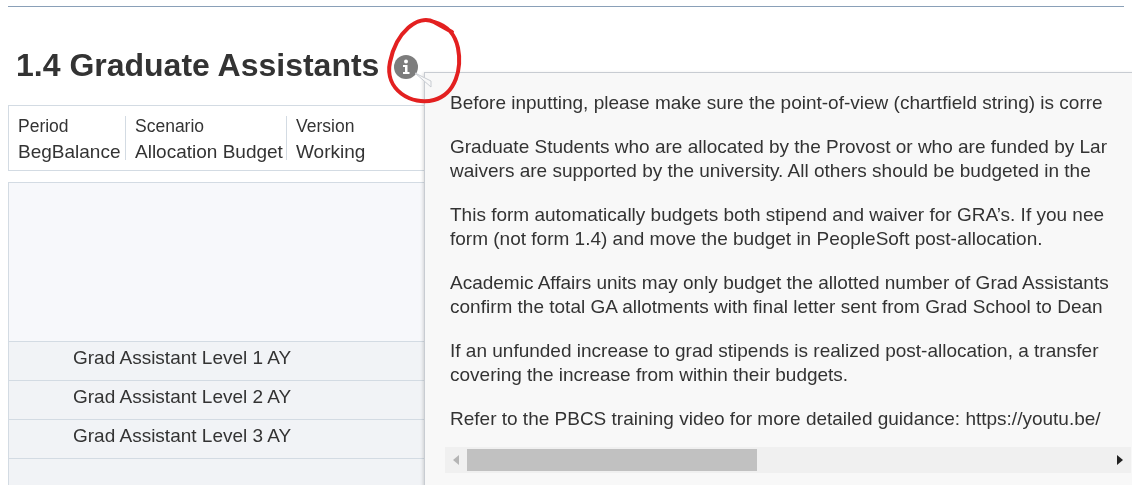  Describe the element at coordinates (779, 147) in the screenshot. I see `help-text-line: Graduate Students who are allocated by the Provost or who are funded by Lar` at that location.